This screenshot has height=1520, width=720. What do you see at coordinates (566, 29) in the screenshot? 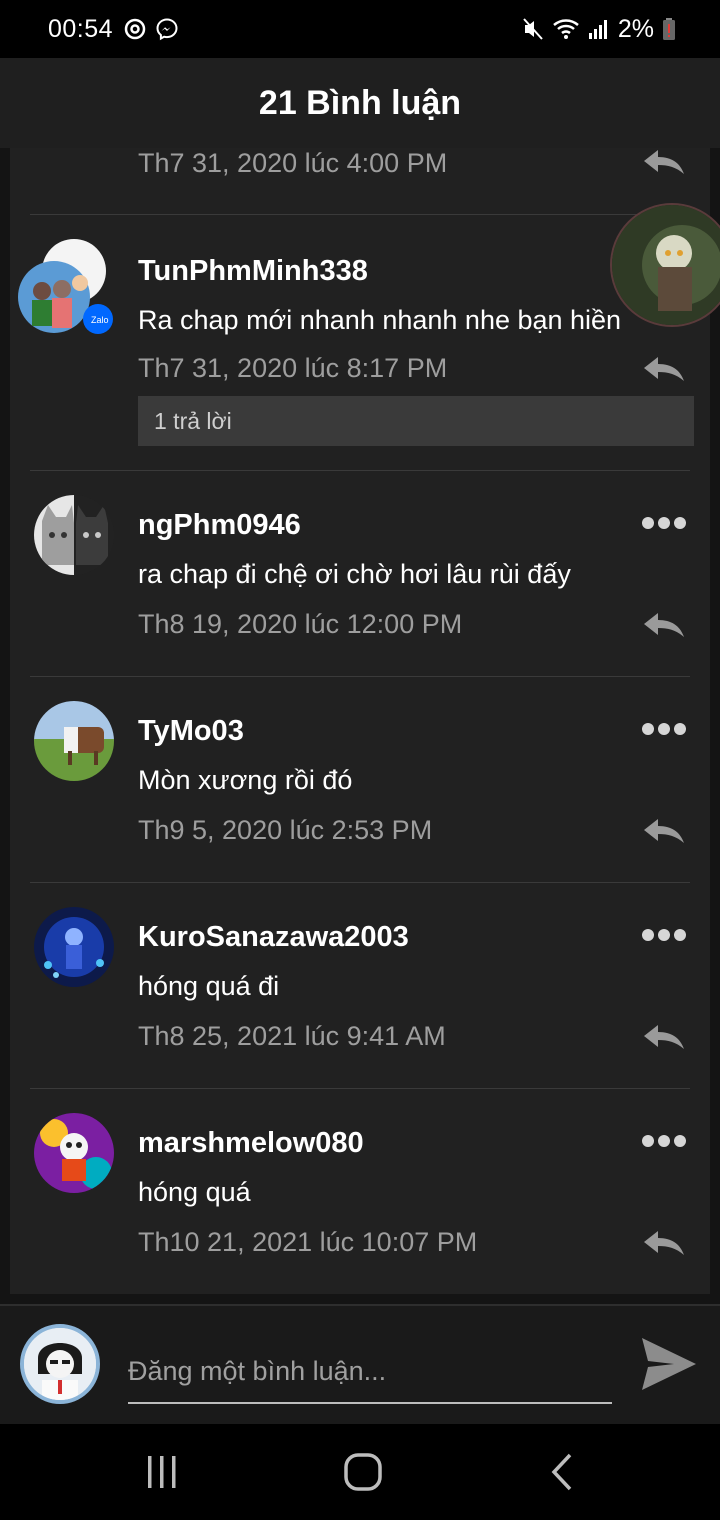
I see `wifi-icon` at bounding box center [566, 29].